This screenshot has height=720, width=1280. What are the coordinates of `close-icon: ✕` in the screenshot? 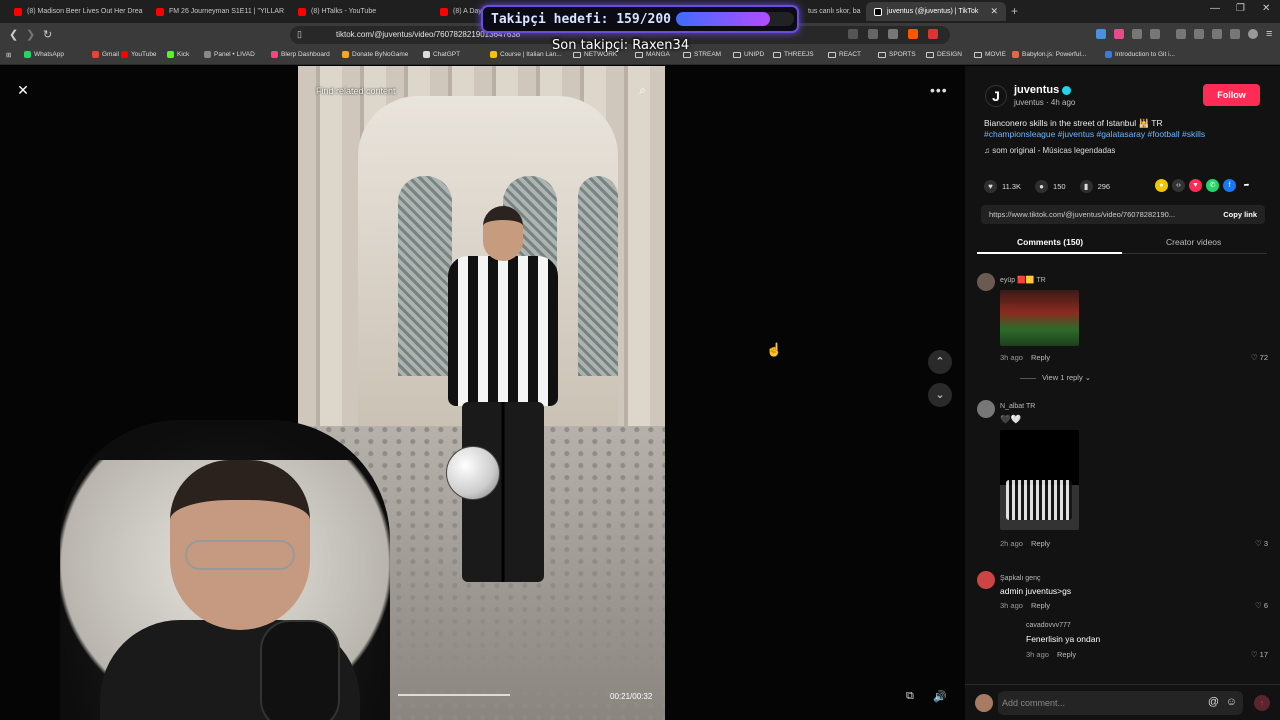 It's located at (23, 90).